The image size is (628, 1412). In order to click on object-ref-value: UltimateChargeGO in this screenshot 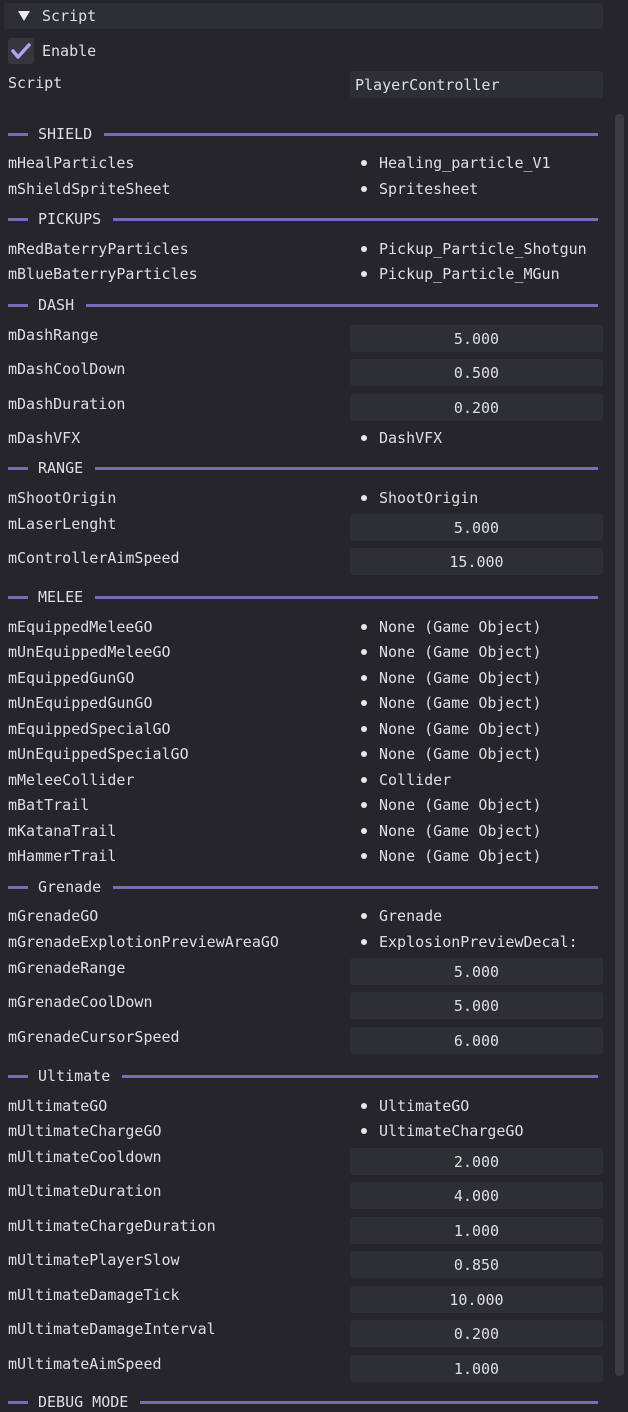, I will do `click(451, 1131)`.